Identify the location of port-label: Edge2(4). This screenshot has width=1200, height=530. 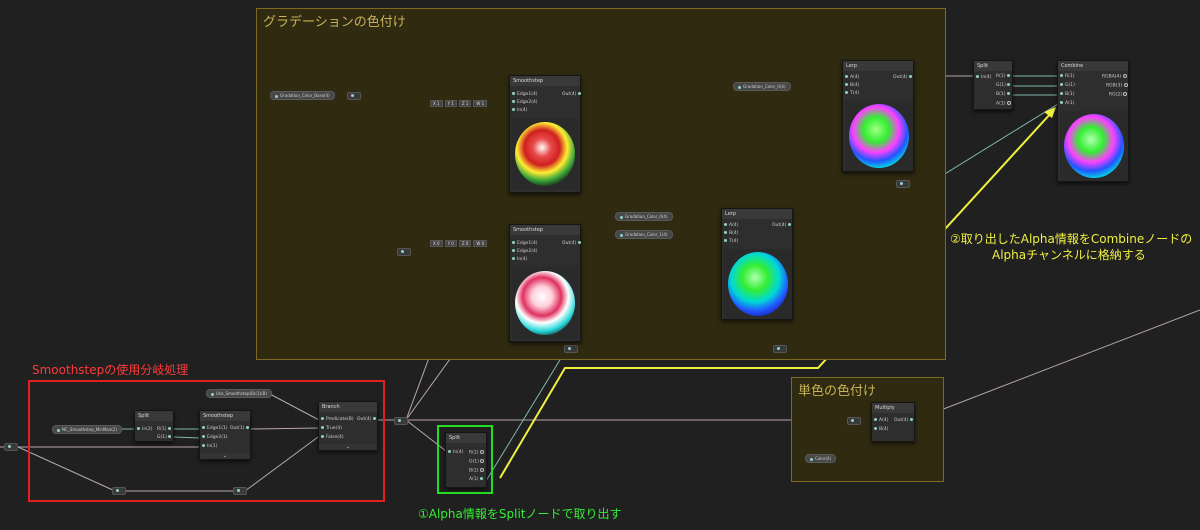
(527, 251).